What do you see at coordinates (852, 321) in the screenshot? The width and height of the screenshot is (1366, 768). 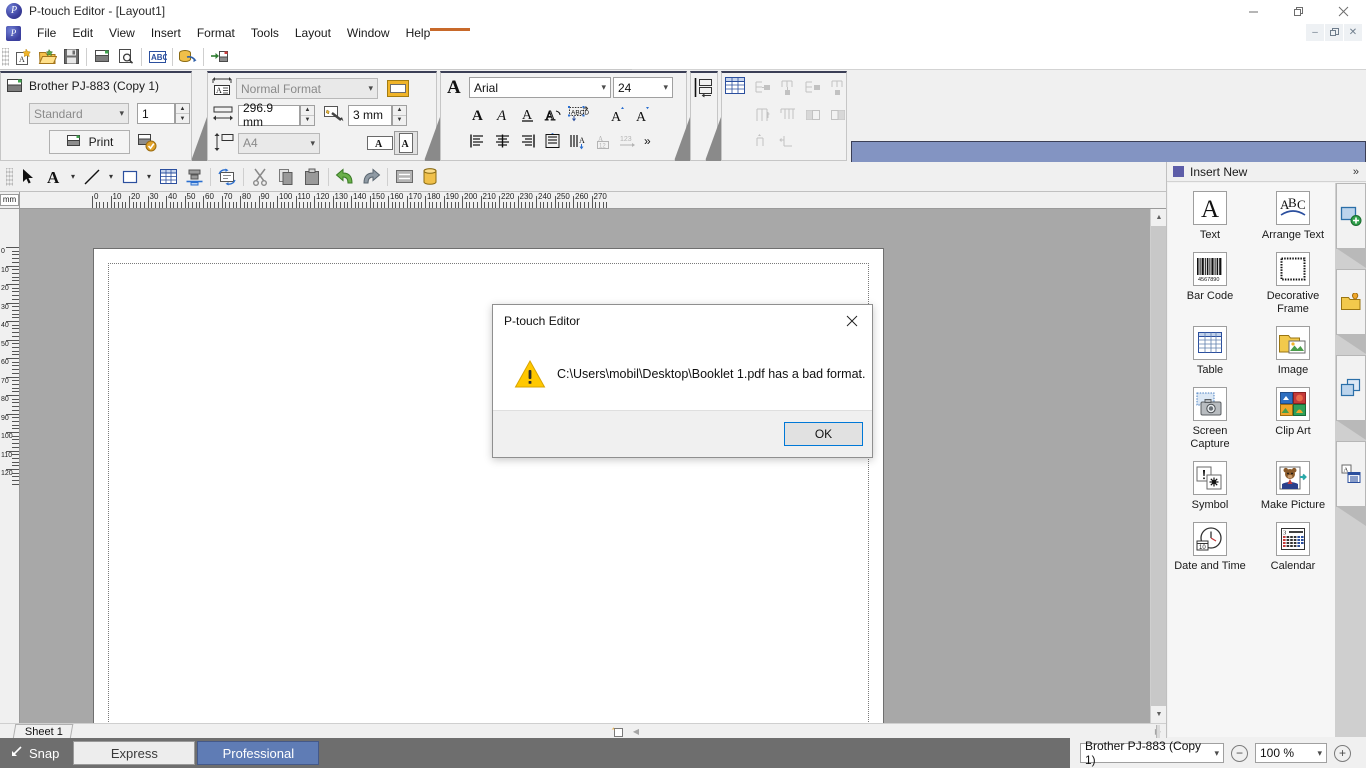 I see `dialog-close-button` at bounding box center [852, 321].